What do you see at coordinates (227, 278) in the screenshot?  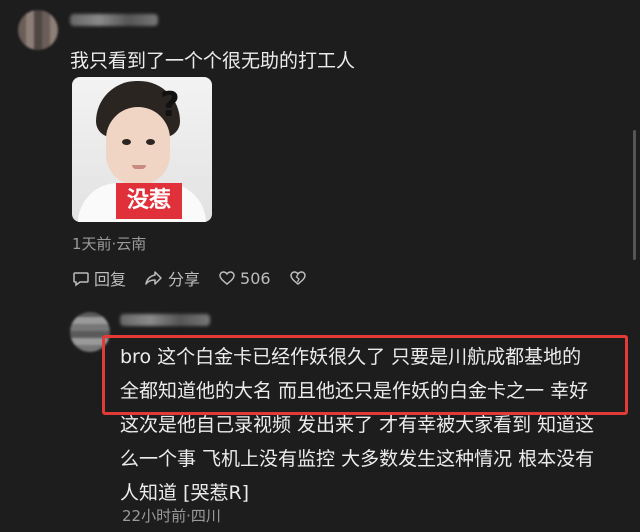 I see `heart-icon` at bounding box center [227, 278].